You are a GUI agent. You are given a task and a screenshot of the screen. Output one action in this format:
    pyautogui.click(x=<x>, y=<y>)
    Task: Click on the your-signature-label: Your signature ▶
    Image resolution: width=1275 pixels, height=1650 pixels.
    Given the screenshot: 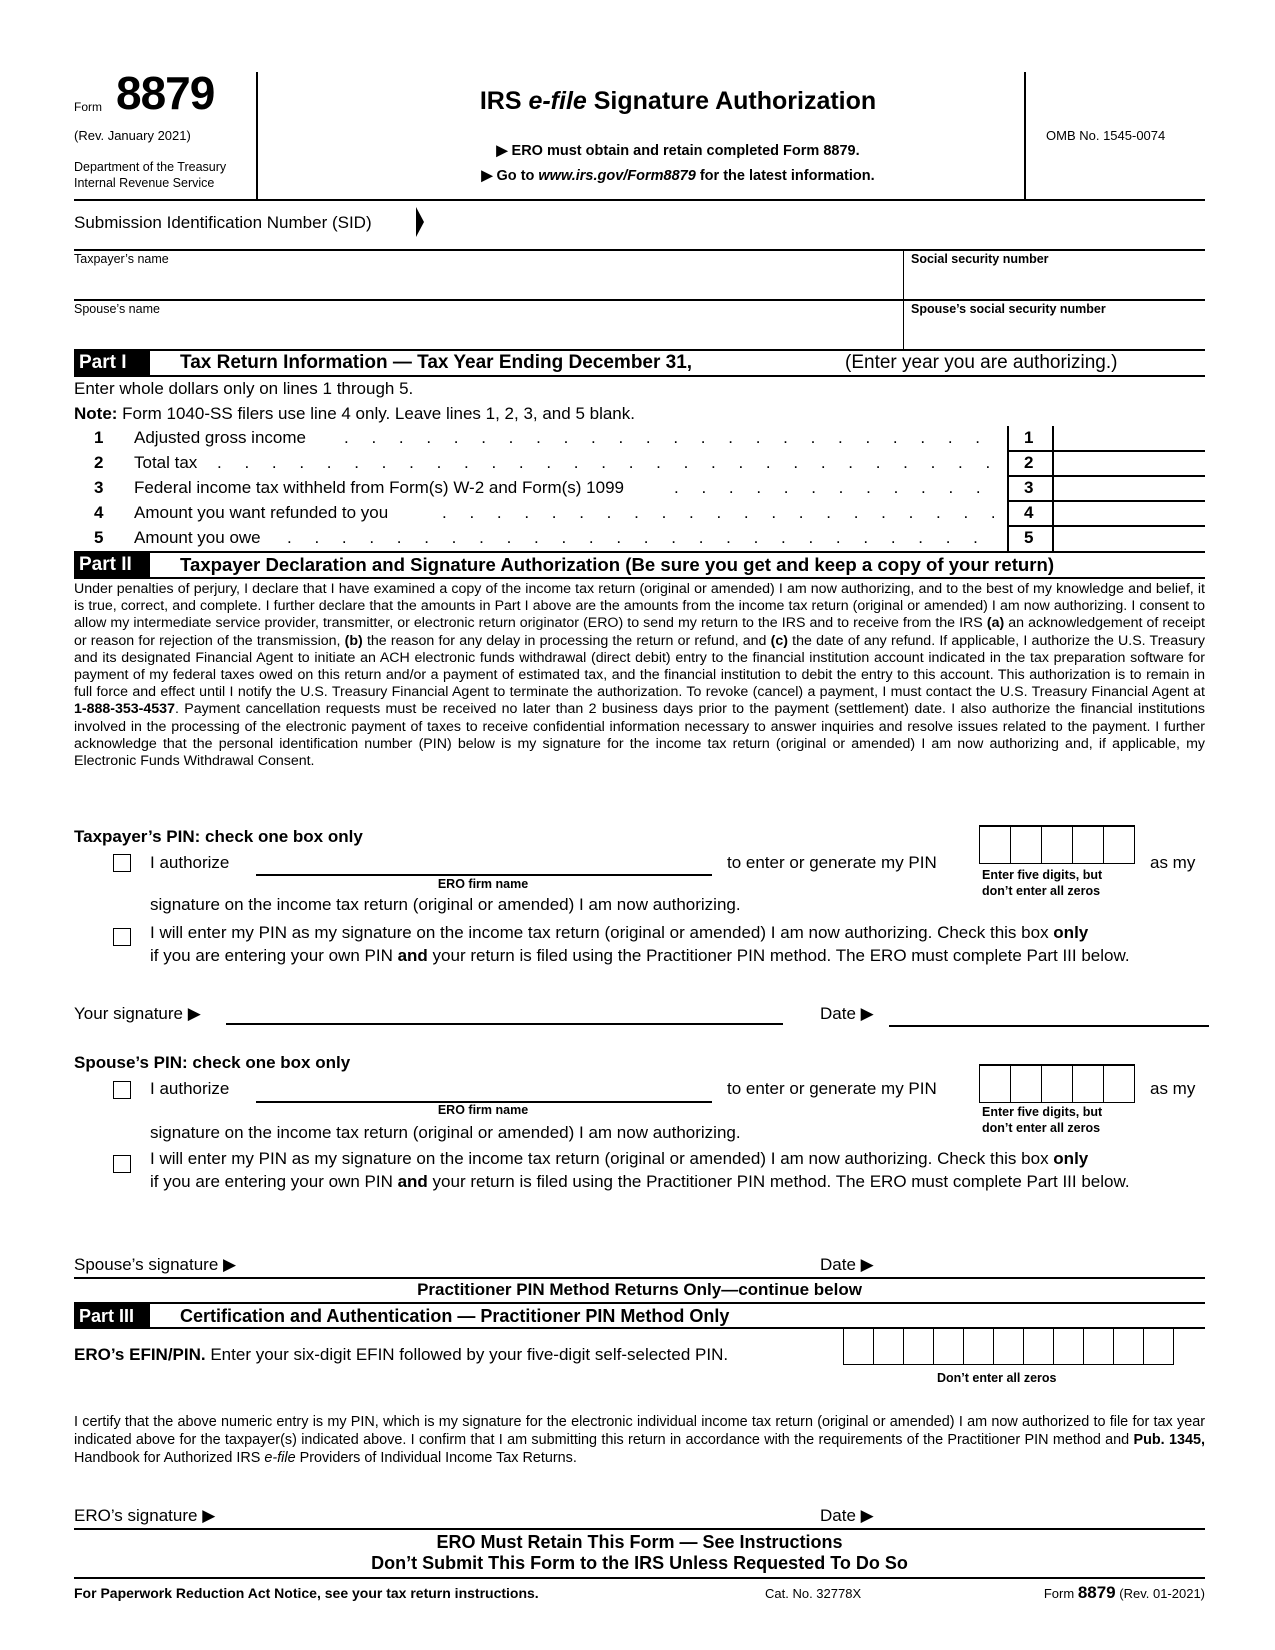 What is the action you would take?
    pyautogui.click(x=137, y=1013)
    